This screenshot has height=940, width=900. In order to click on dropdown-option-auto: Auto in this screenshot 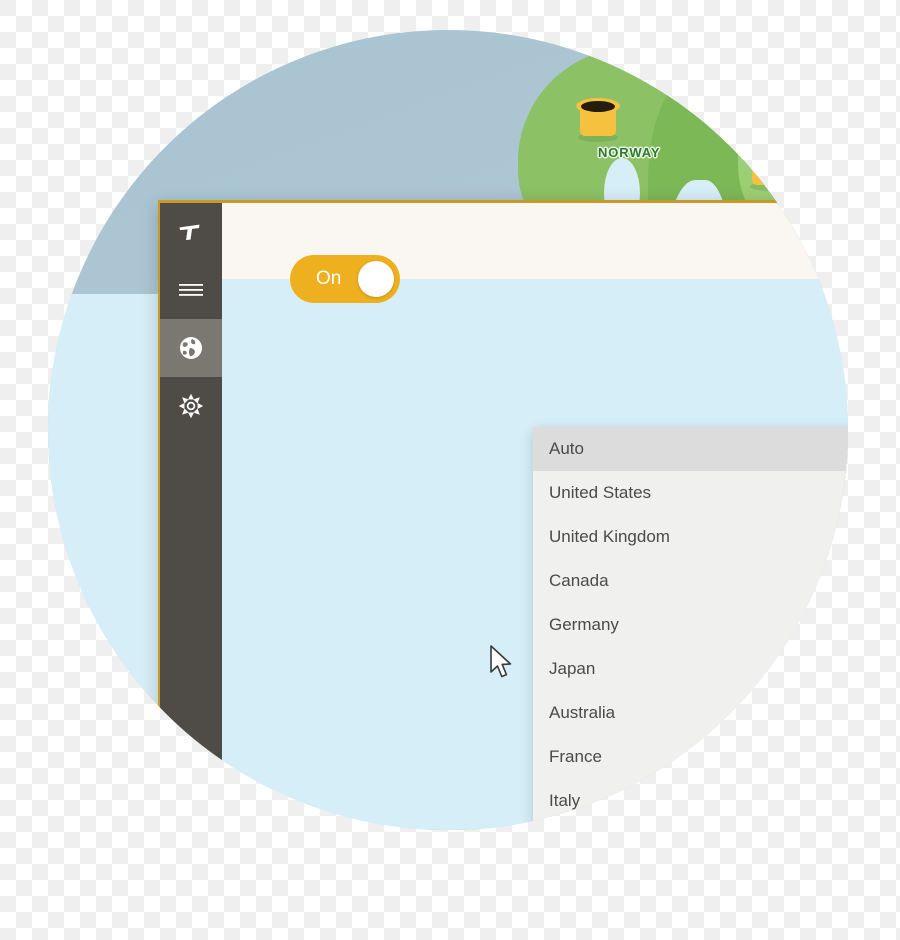, I will do `click(690, 449)`.